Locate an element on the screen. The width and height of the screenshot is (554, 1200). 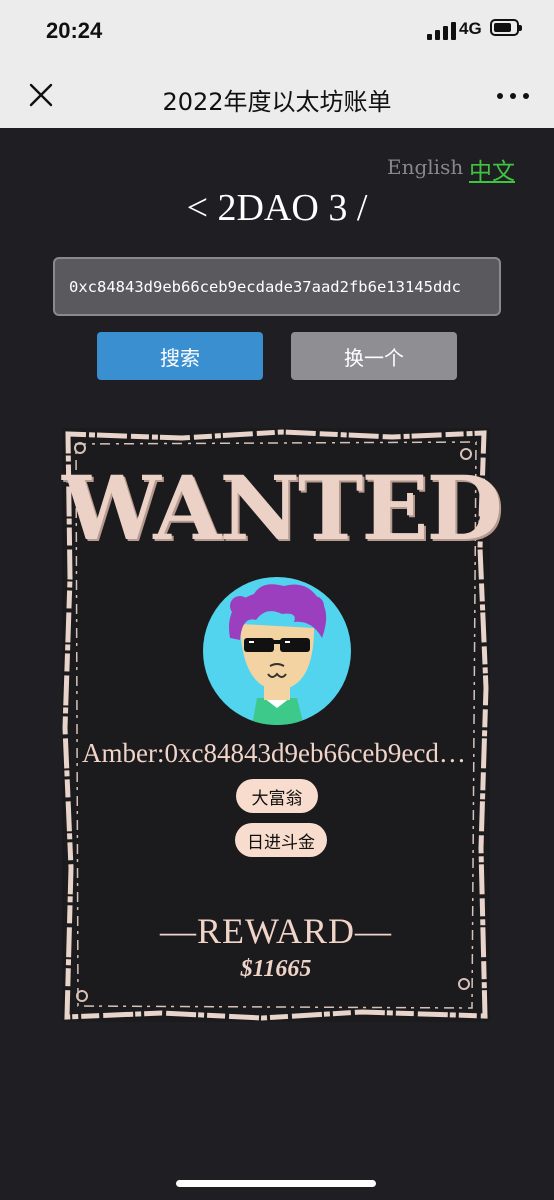
page-title: 2022年度以太坊账单 is located at coordinates (277, 102).